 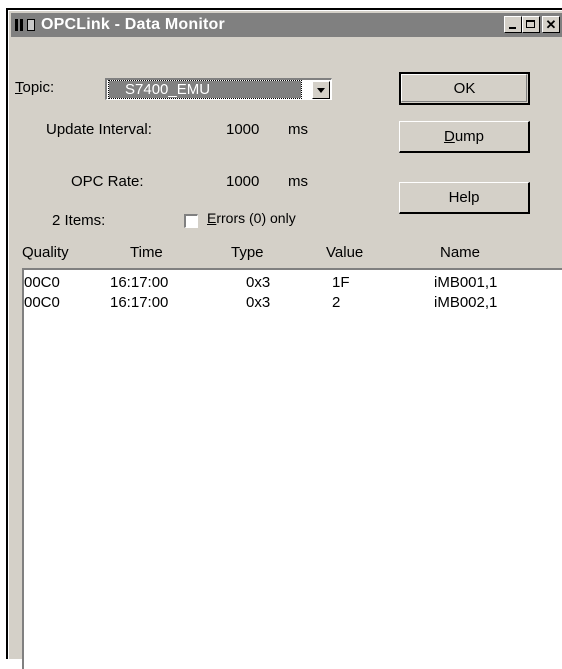 What do you see at coordinates (247, 252) in the screenshot?
I see `column-header-type: Type` at bounding box center [247, 252].